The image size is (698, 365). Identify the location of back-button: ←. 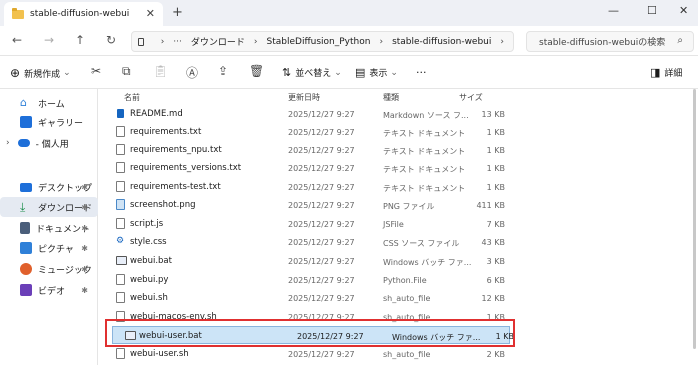
(17, 40).